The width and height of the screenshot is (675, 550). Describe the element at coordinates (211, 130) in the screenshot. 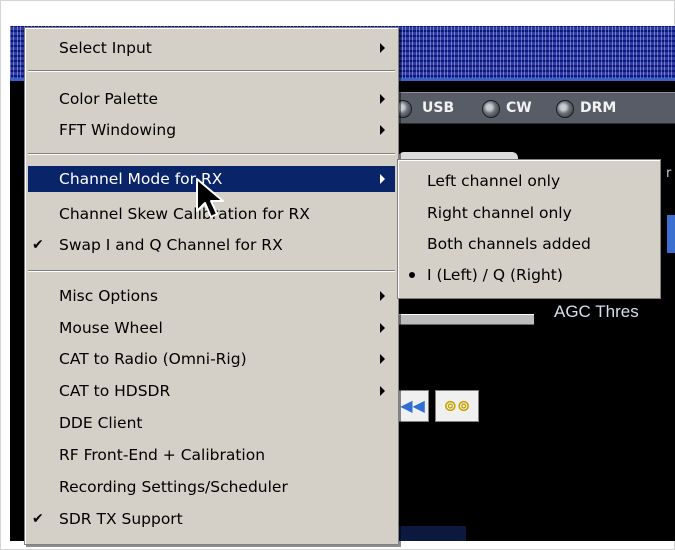

I see `menu-item-fft-windowing: FFT Windowing` at that location.